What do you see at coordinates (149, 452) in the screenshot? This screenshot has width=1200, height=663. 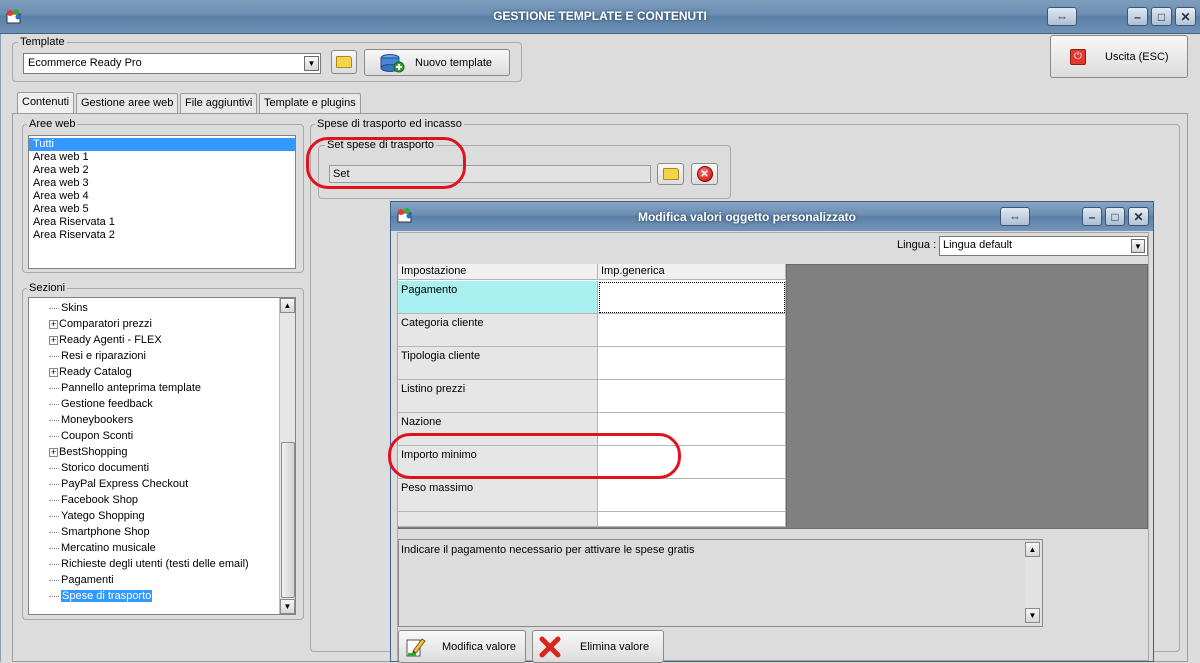 I see `tree-item: + BestShopping` at bounding box center [149, 452].